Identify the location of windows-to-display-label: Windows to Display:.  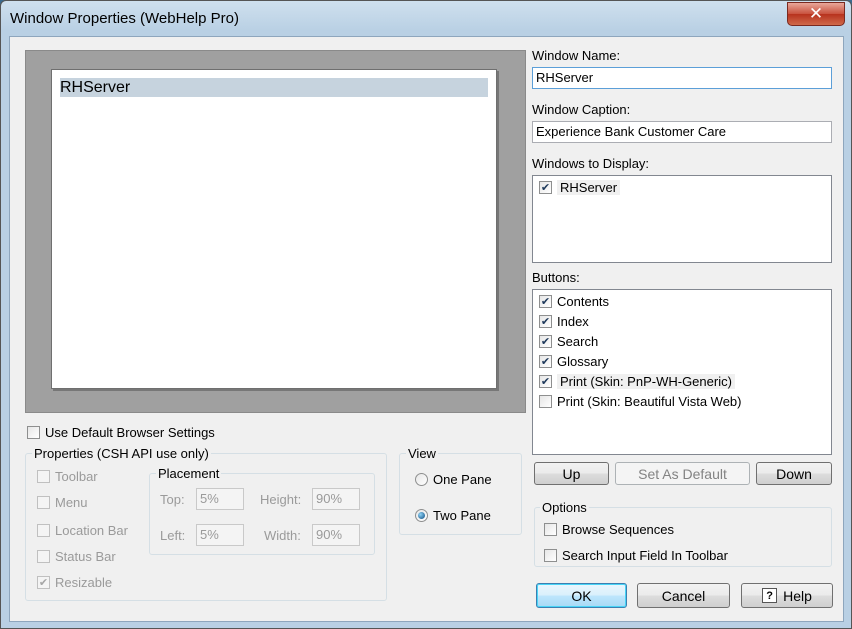
(591, 163).